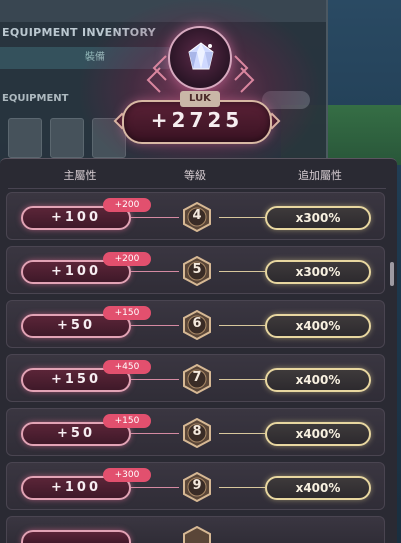 Image resolution: width=401 pixels, height=543 pixels. I want to click on header-bonus-stat: 追加屬性, so click(320, 175).